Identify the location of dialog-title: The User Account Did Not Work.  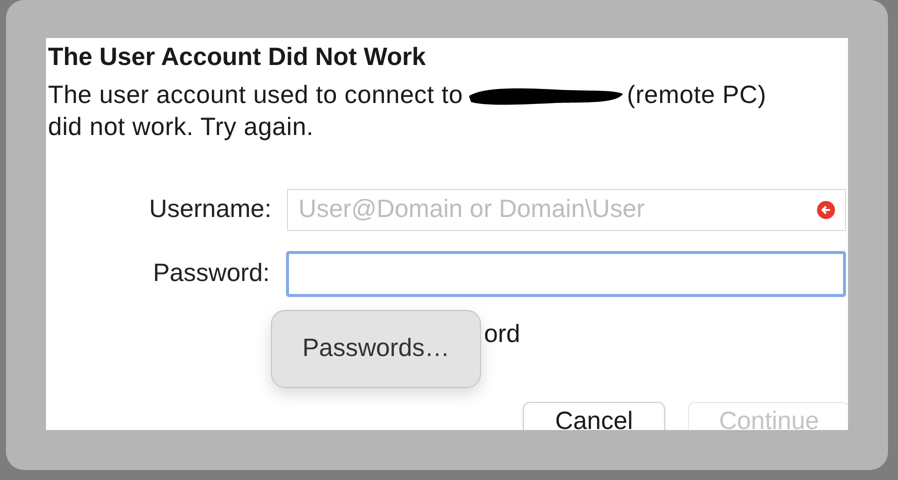
(237, 57).